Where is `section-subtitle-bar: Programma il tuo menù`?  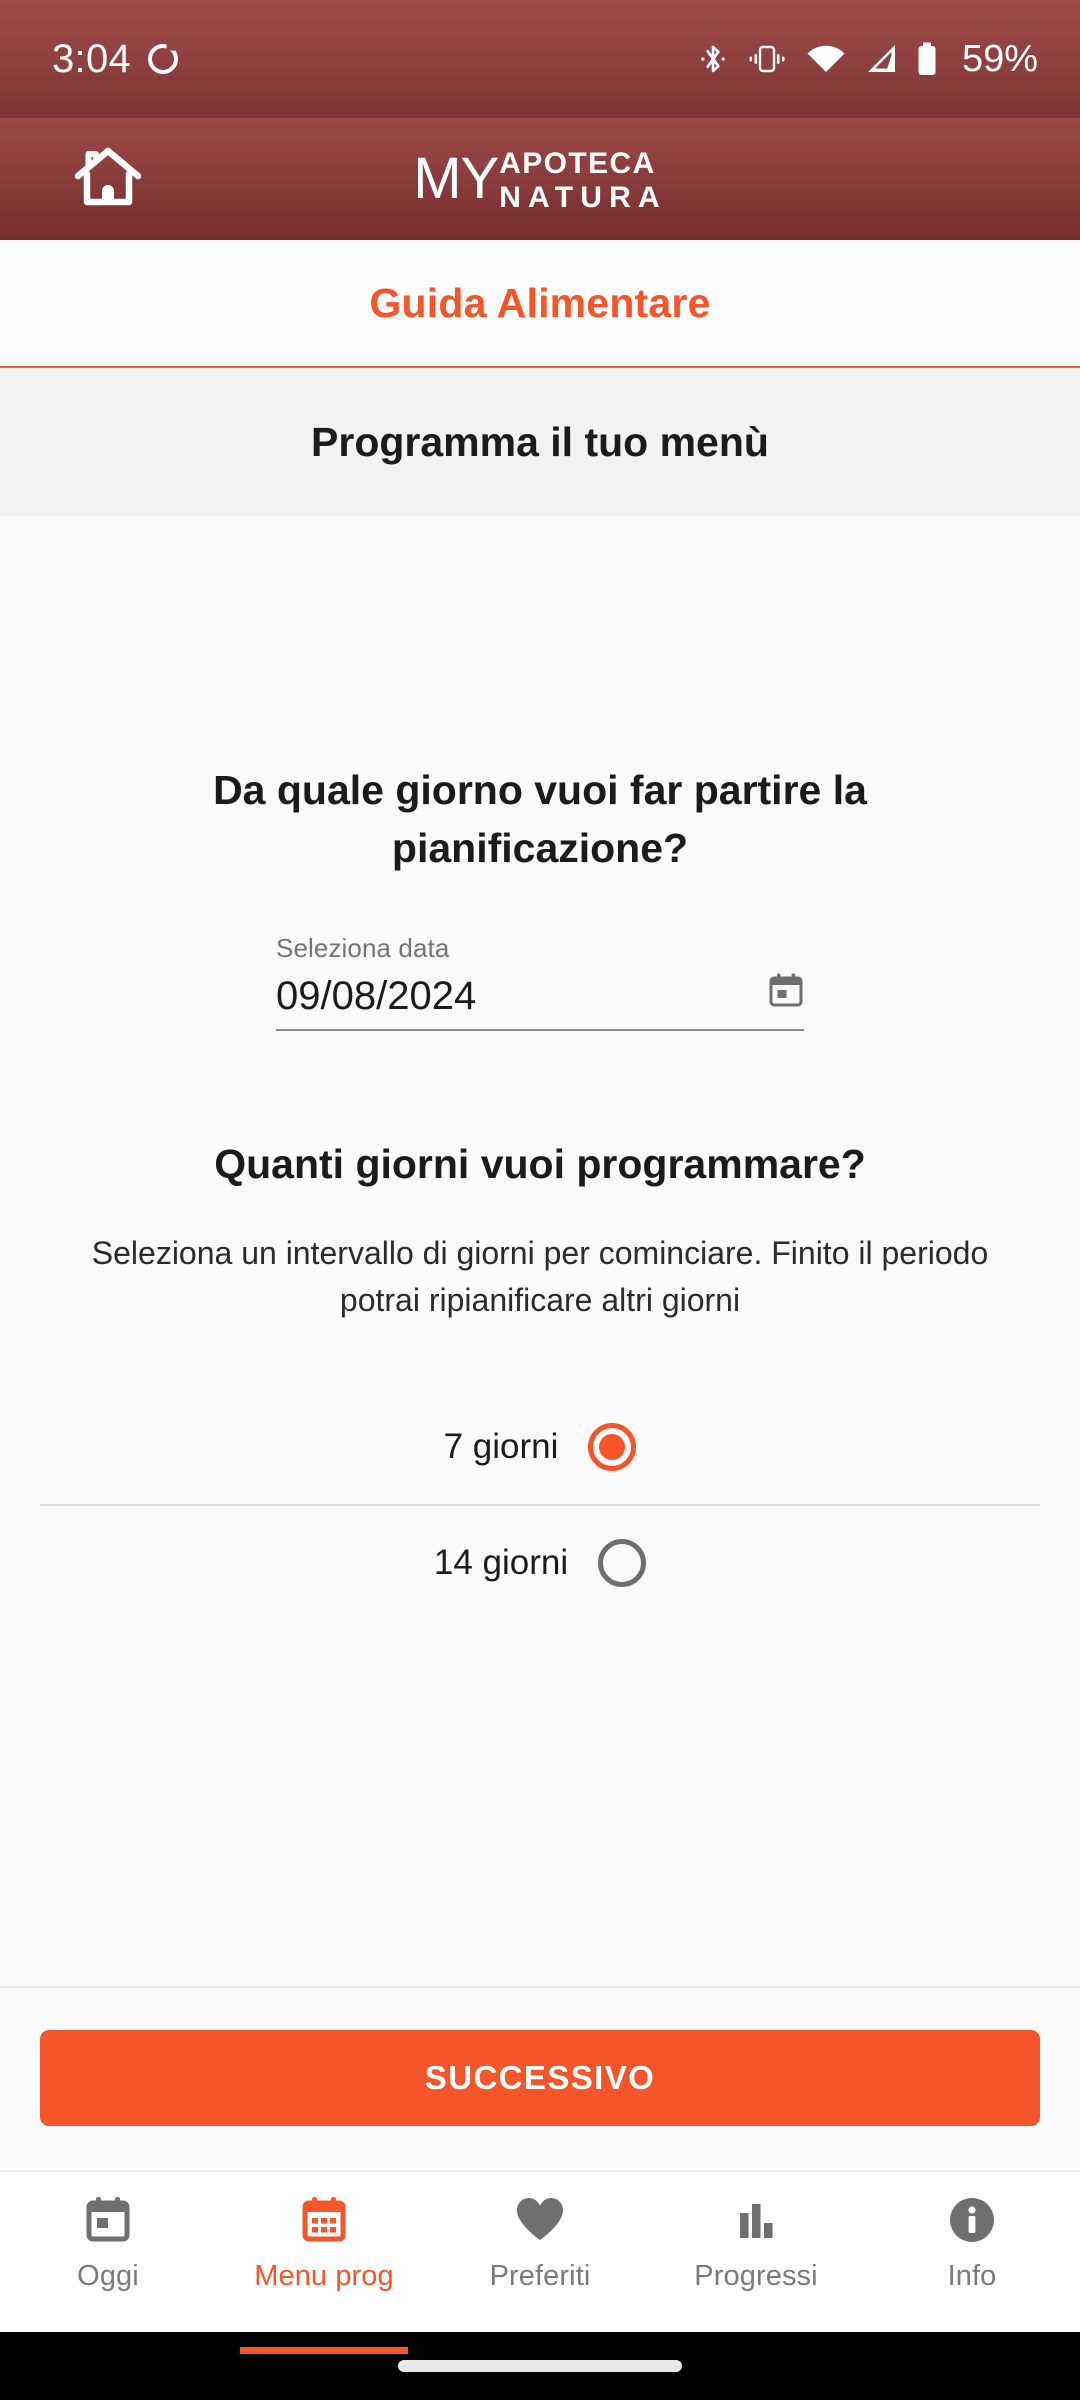 section-subtitle-bar: Programma il tuo menù is located at coordinates (540, 442).